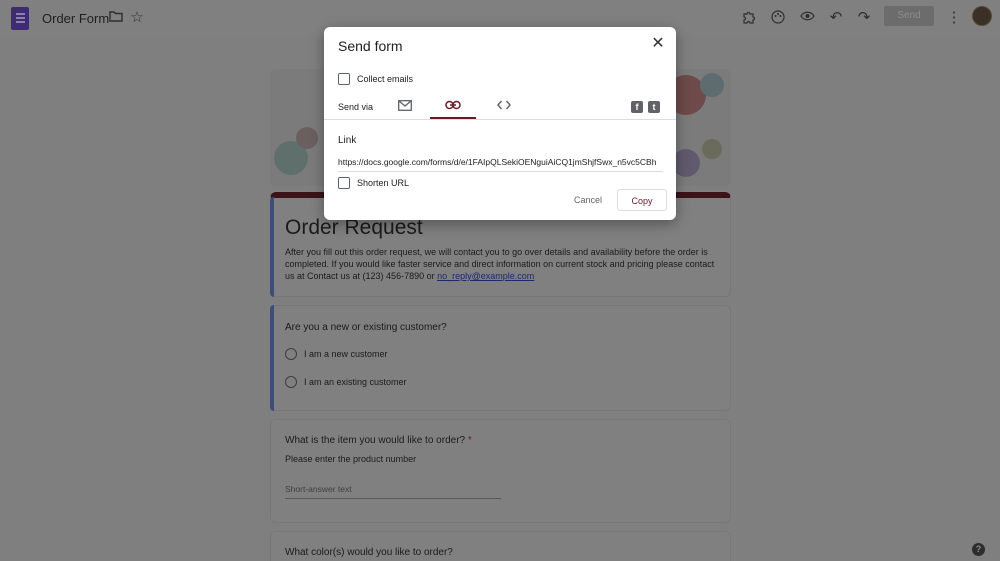 Image resolution: width=1000 pixels, height=561 pixels. What do you see at coordinates (344, 183) in the screenshot?
I see `shorten-url-checkbox` at bounding box center [344, 183].